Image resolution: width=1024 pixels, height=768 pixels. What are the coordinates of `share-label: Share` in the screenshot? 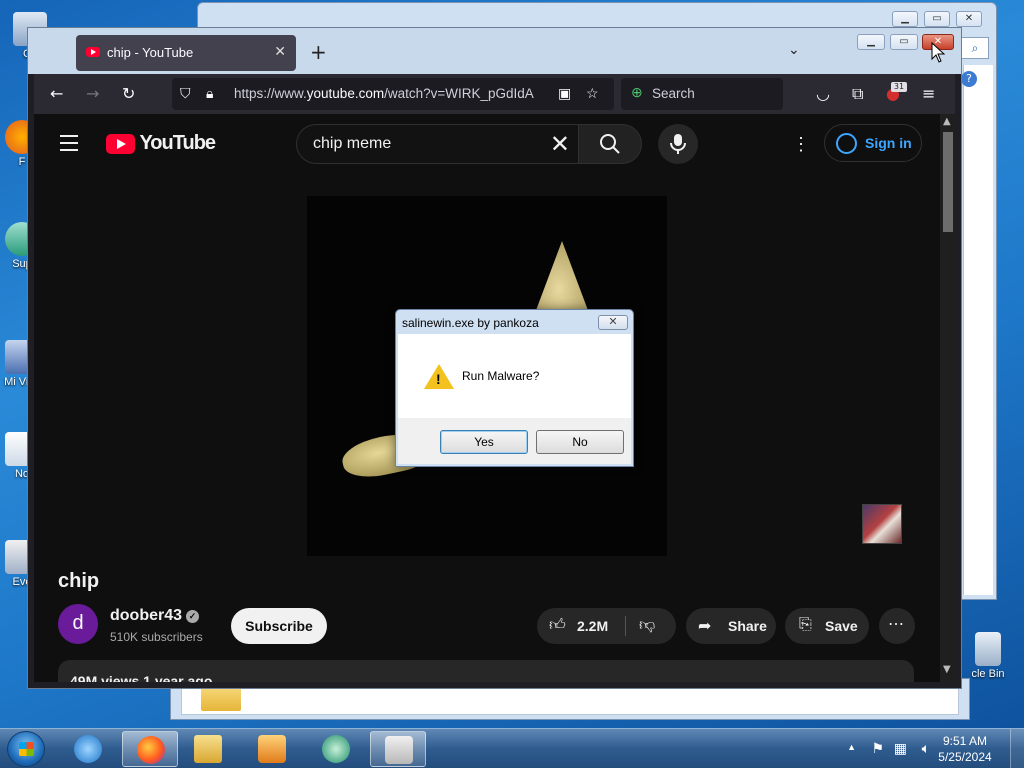 It's located at (747, 626).